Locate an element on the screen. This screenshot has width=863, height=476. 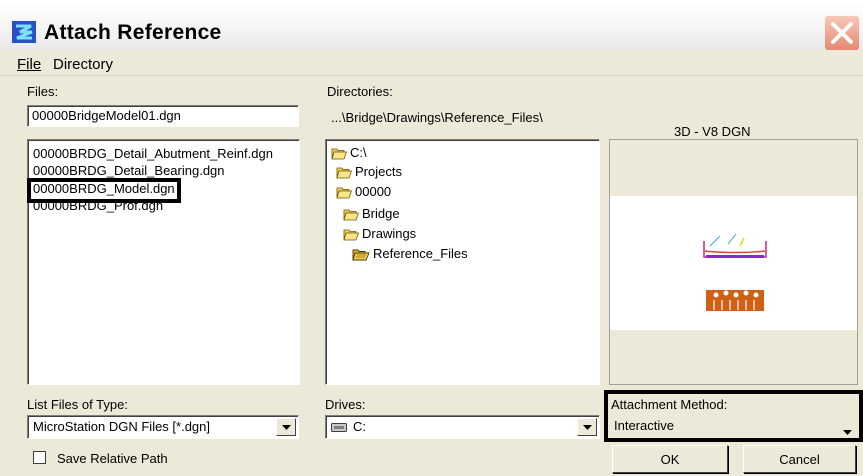
dir-item-00000: 00000 is located at coordinates (363, 192).